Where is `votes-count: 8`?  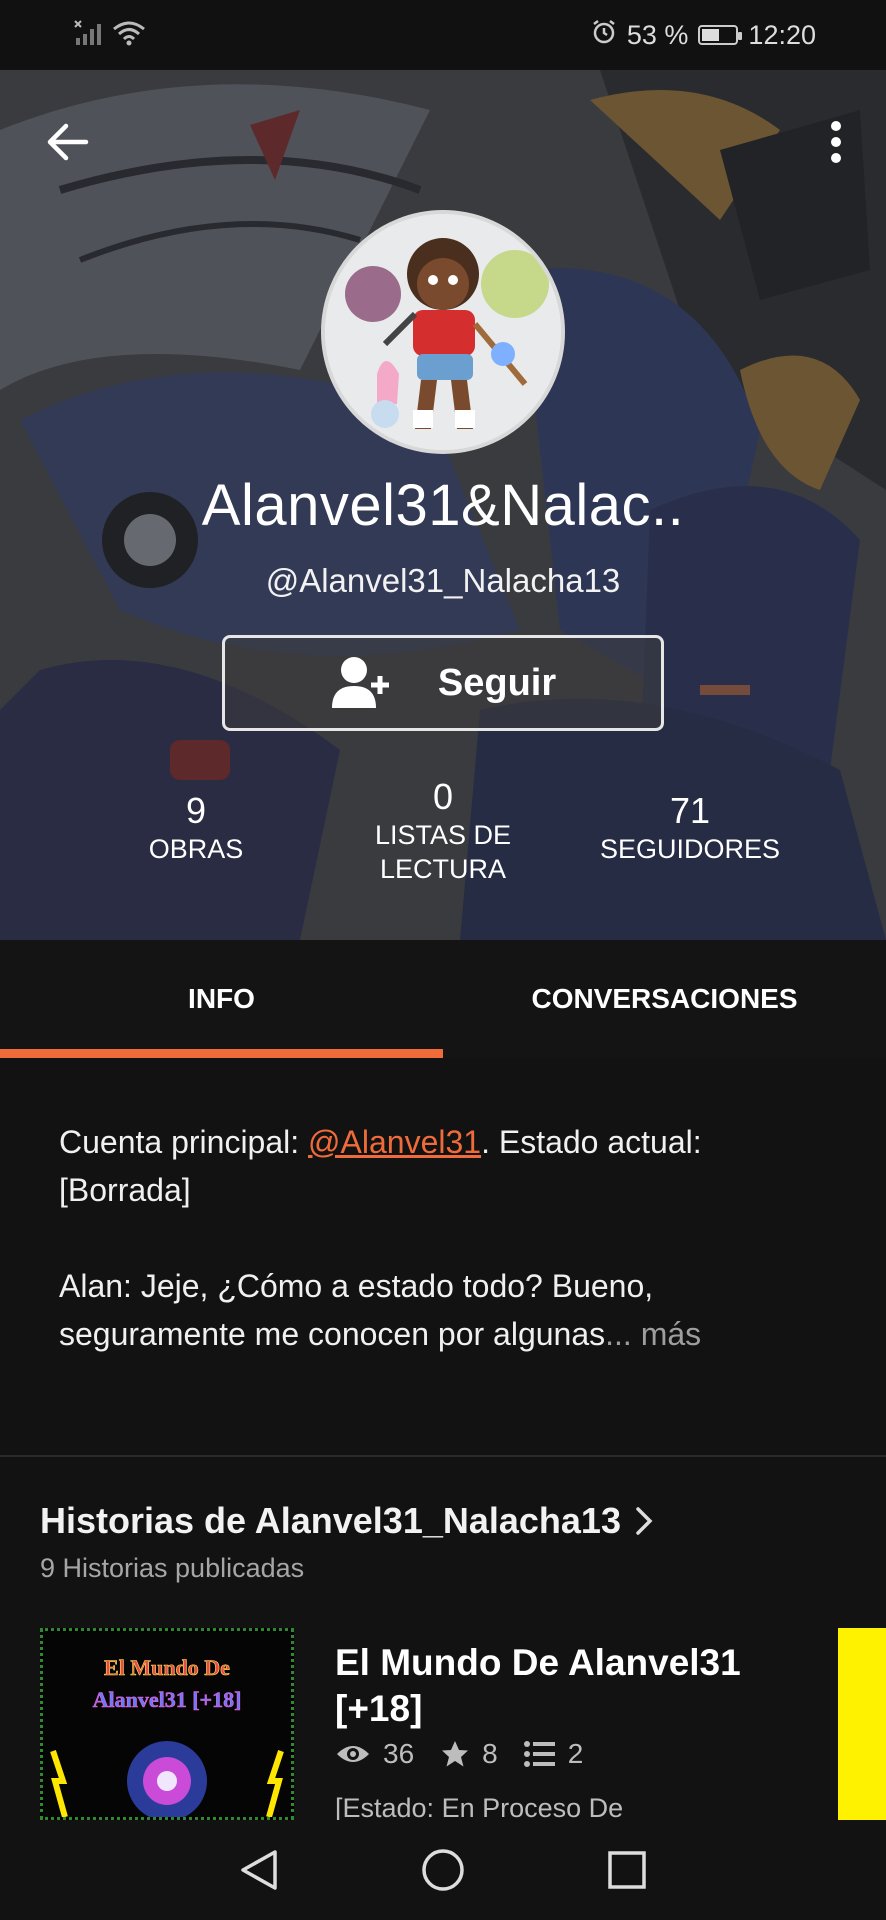 votes-count: 8 is located at coordinates (469, 1754).